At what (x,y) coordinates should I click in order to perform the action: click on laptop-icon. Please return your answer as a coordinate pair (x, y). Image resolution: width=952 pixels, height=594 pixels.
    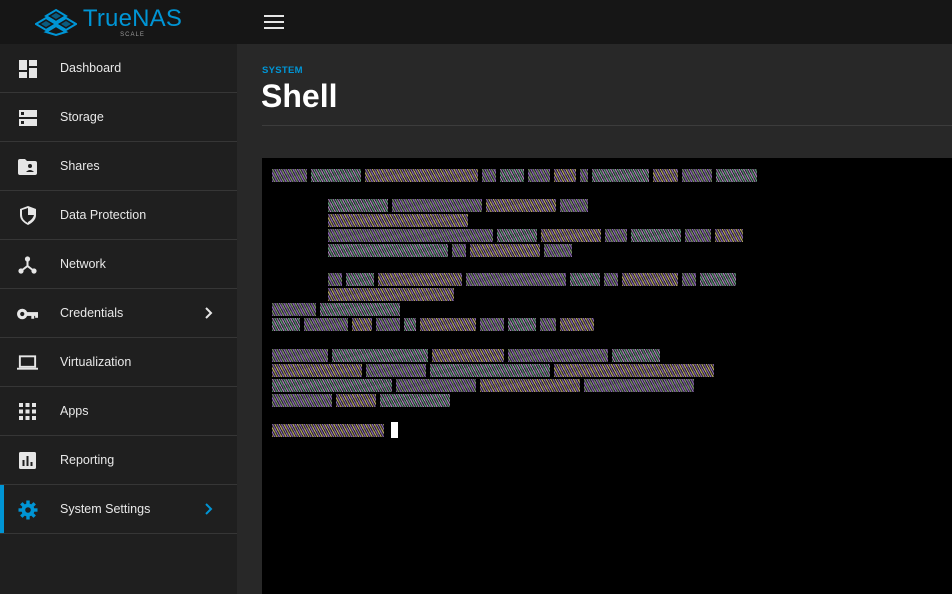
    Looking at the image, I should click on (27, 362).